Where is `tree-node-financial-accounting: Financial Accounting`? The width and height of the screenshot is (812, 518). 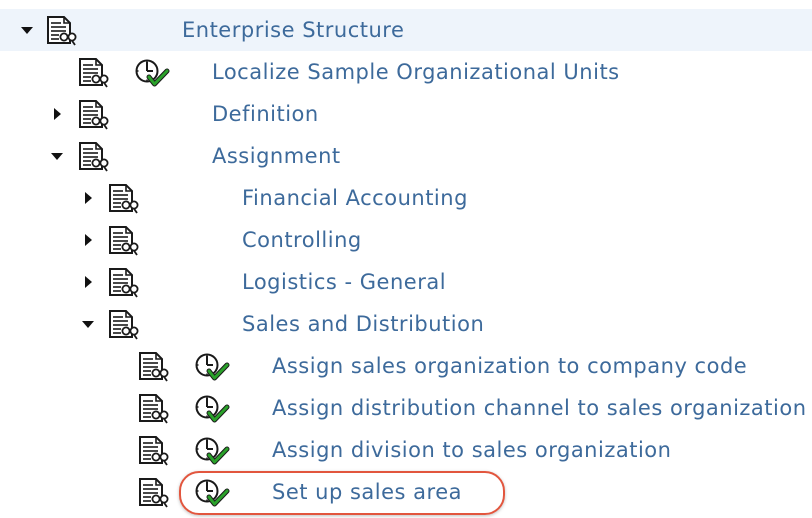 tree-node-financial-accounting: Financial Accounting is located at coordinates (406, 198).